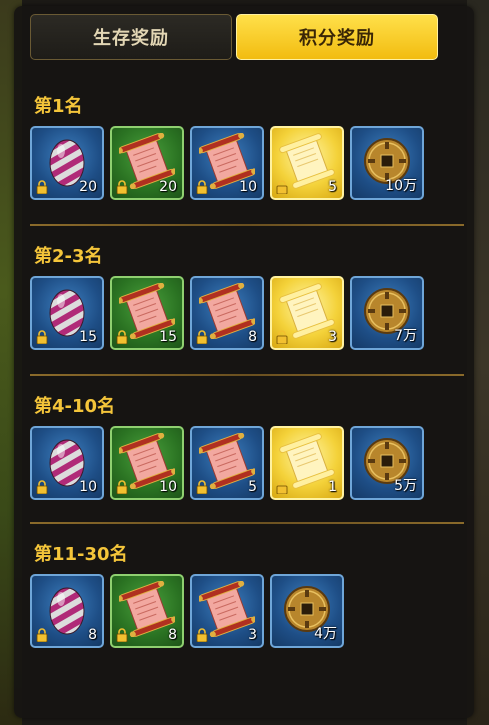 This screenshot has height=725, width=489. What do you see at coordinates (401, 186) in the screenshot?
I see `item-quantity: 10万` at bounding box center [401, 186].